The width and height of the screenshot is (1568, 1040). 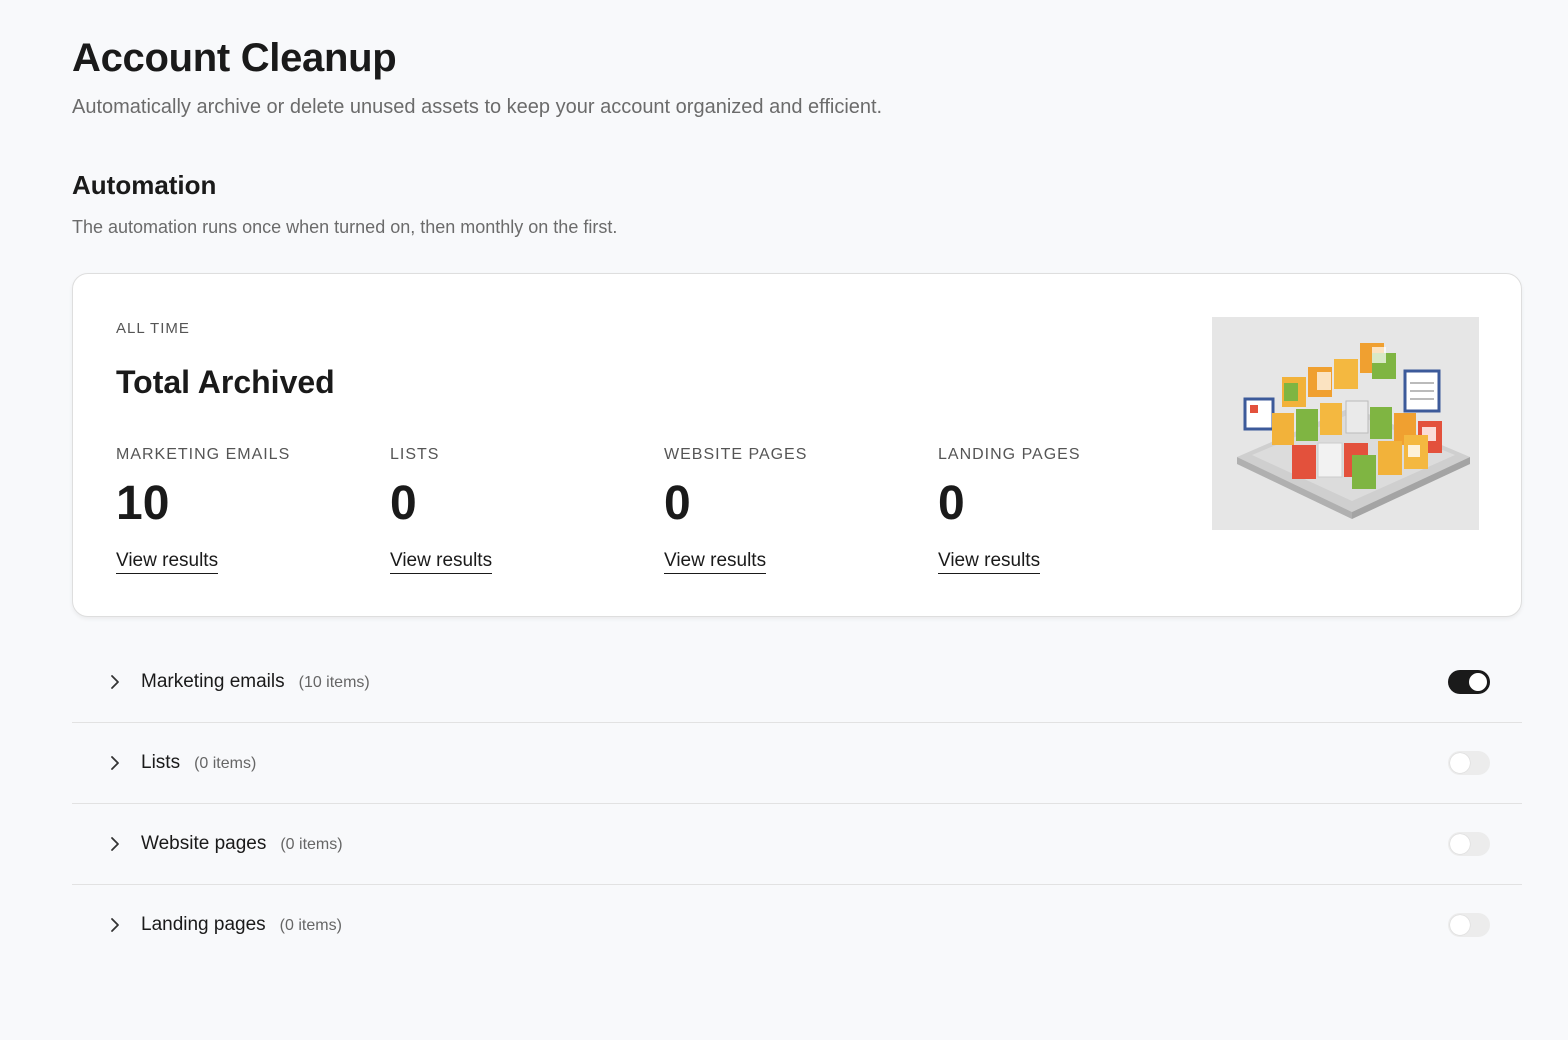 I want to click on card-eyebrow: ALL TIME, so click(x=153, y=328).